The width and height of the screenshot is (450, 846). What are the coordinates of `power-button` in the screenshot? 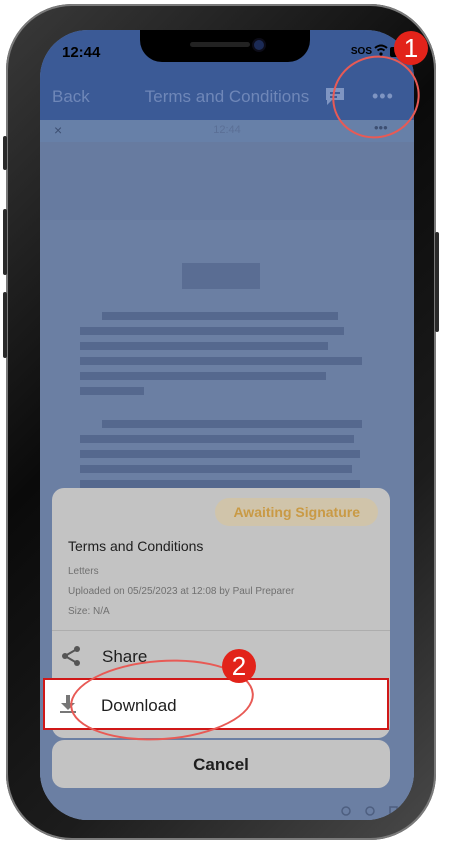 It's located at (437, 282).